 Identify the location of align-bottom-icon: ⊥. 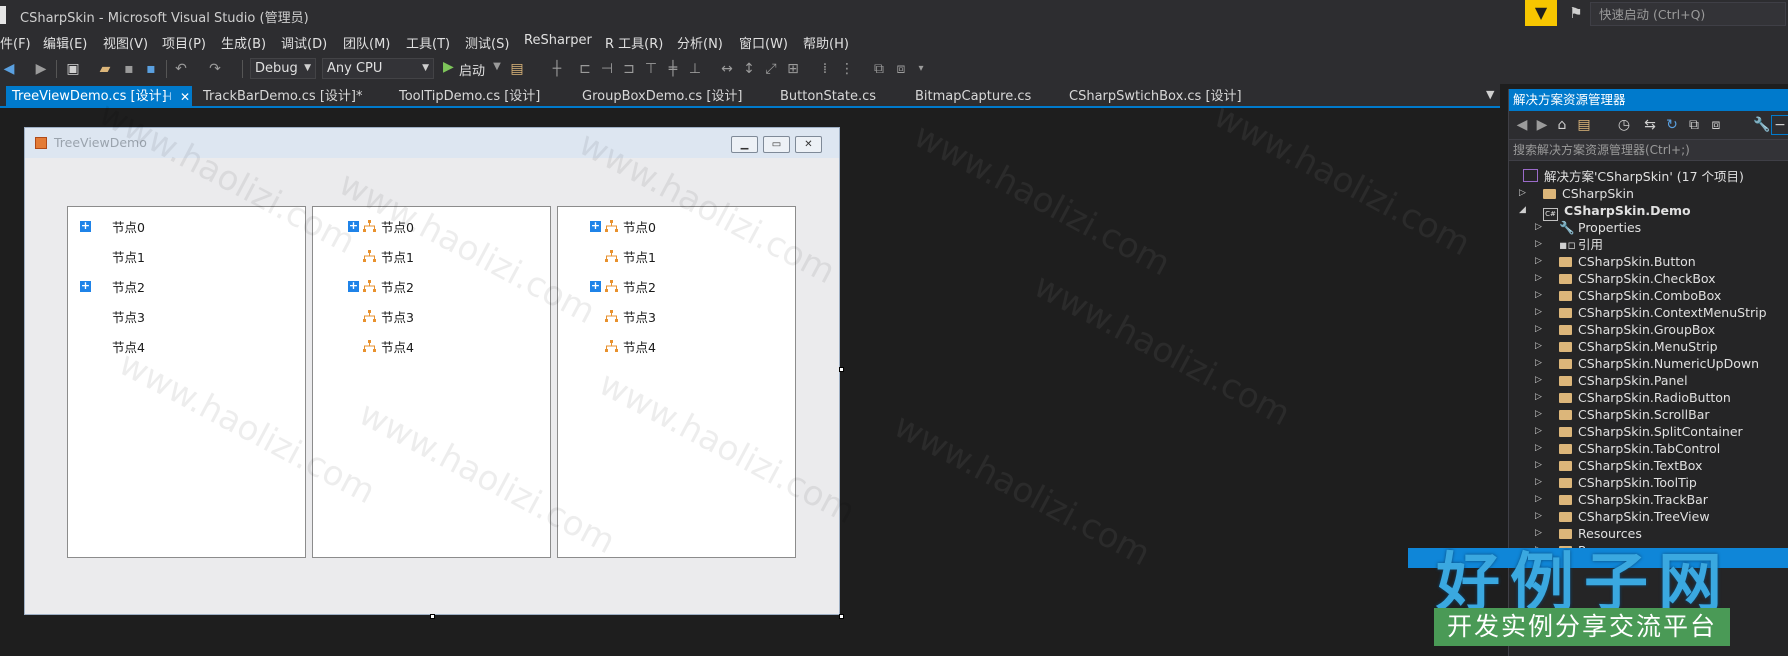
(695, 69).